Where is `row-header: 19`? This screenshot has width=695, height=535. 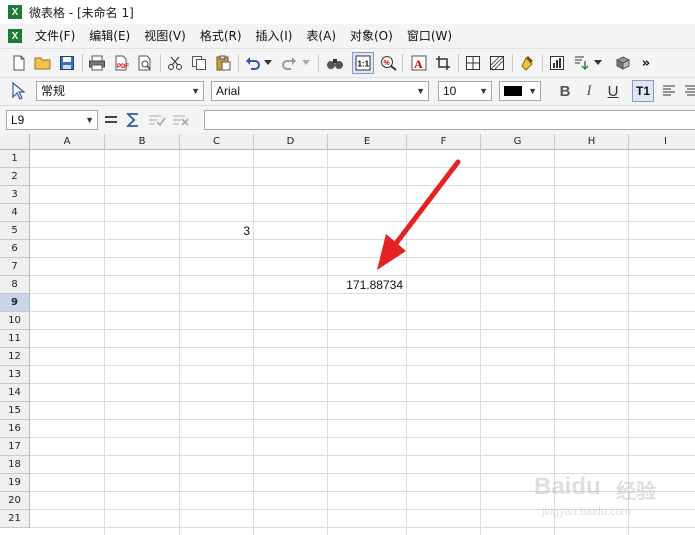
row-header: 19 is located at coordinates (15, 483).